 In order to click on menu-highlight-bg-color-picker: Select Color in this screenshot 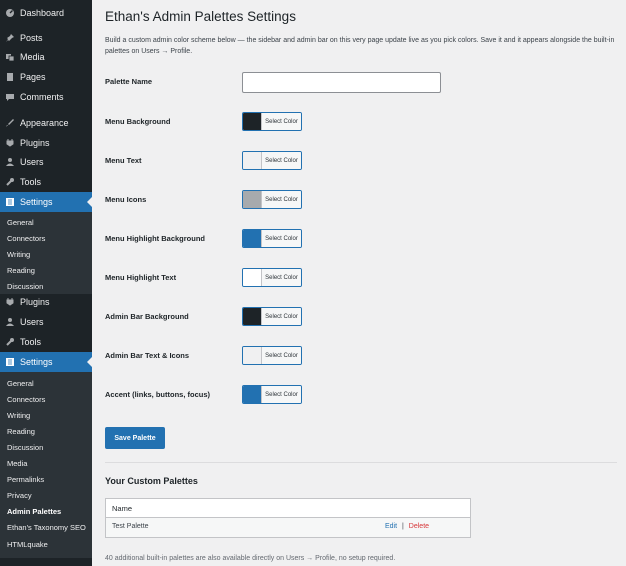, I will do `click(272, 238)`.